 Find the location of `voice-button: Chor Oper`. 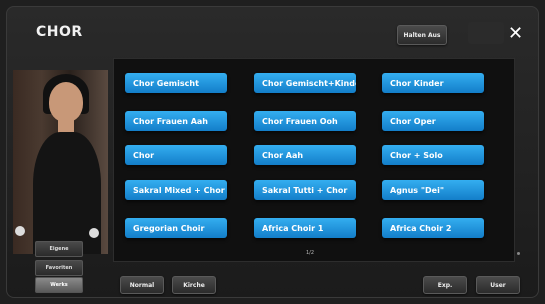

voice-button: Chor Oper is located at coordinates (433, 121).